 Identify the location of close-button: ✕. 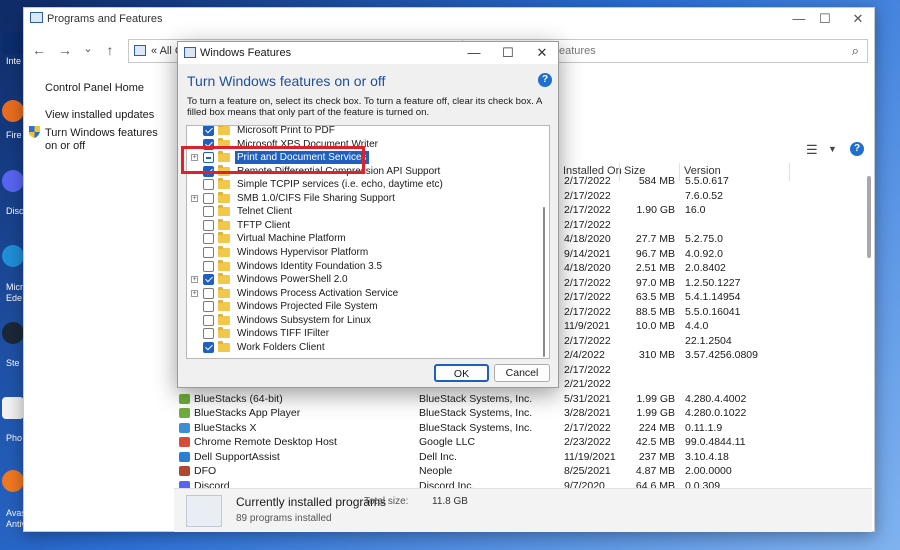
(858, 19).